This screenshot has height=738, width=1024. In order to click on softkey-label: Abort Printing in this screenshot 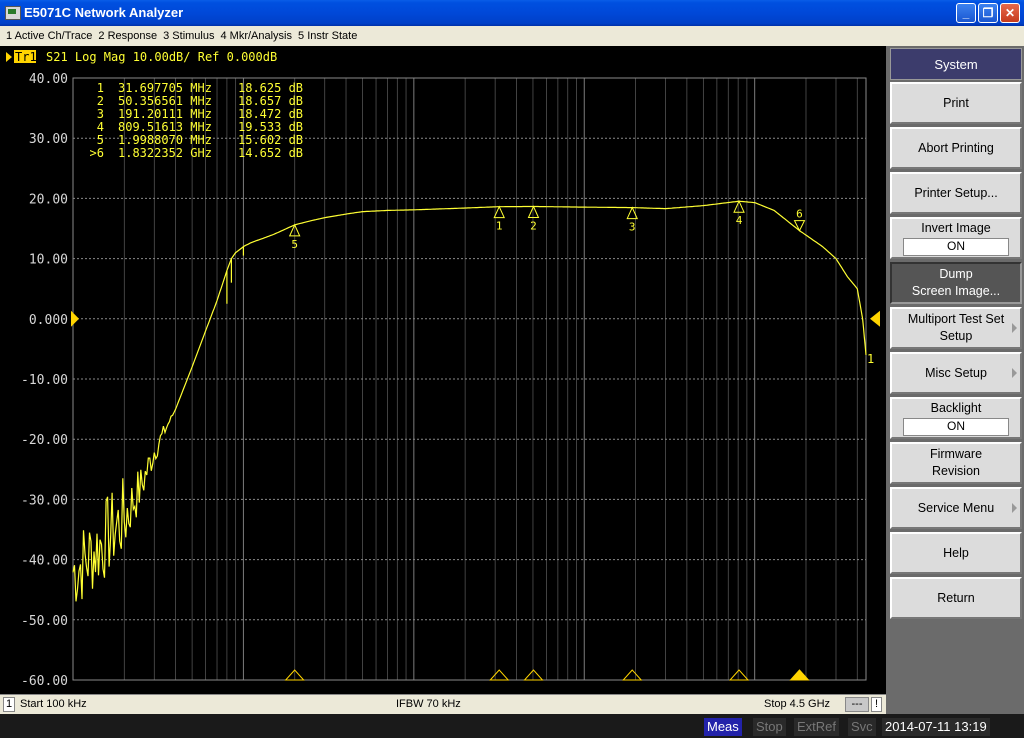, I will do `click(956, 147)`.